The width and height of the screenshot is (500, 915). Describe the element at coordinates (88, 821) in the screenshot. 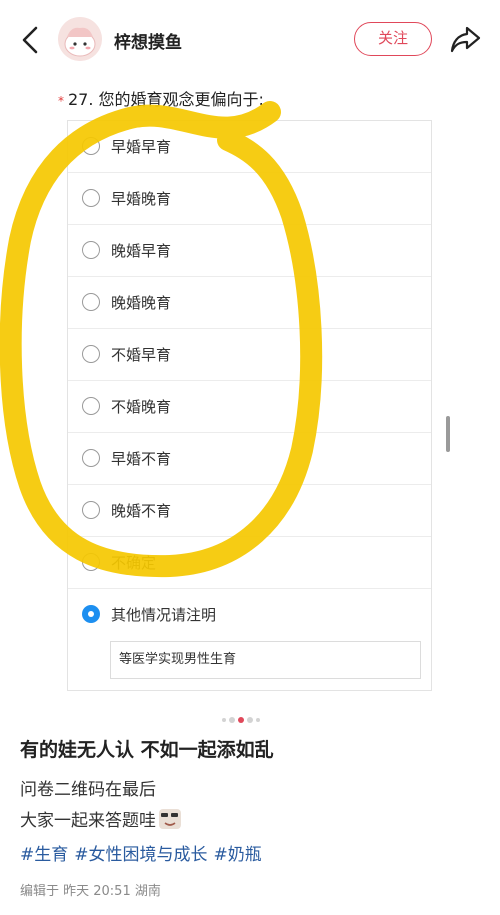

I see `post-body-text: 大家一起来答题哇` at that location.